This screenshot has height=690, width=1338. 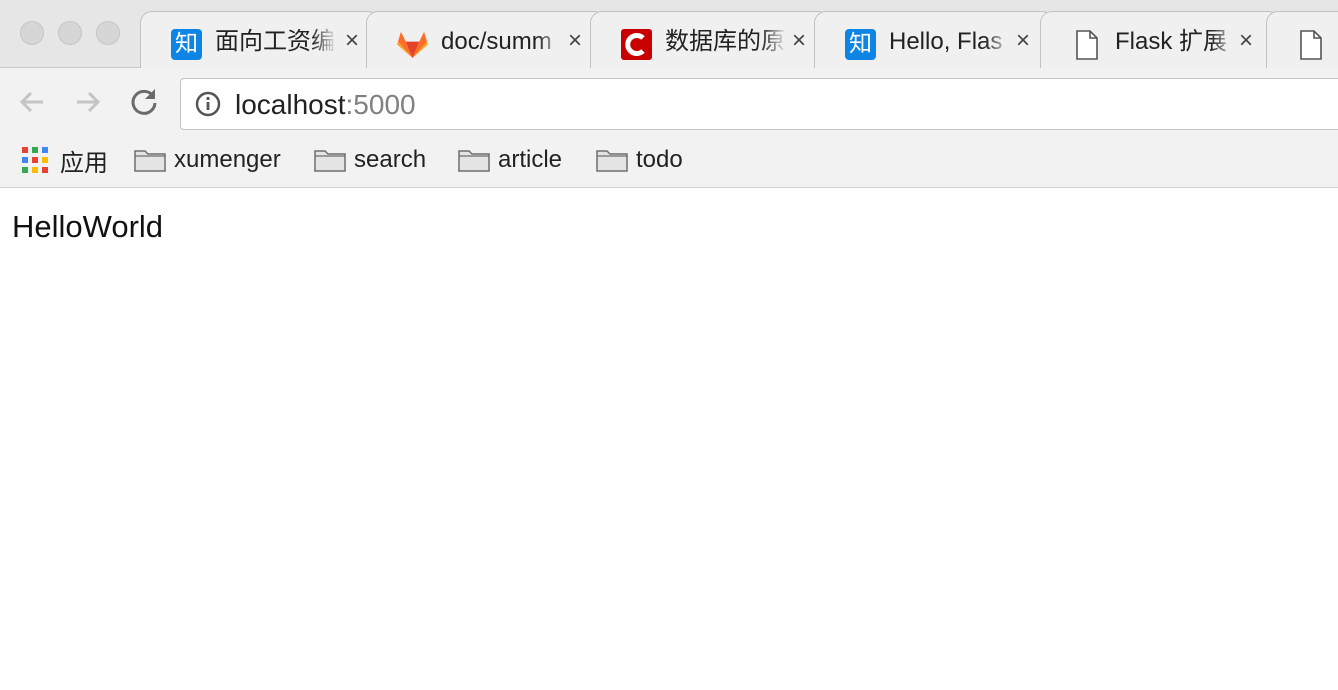 I want to click on bookmark-label: xumenger, so click(x=227, y=159).